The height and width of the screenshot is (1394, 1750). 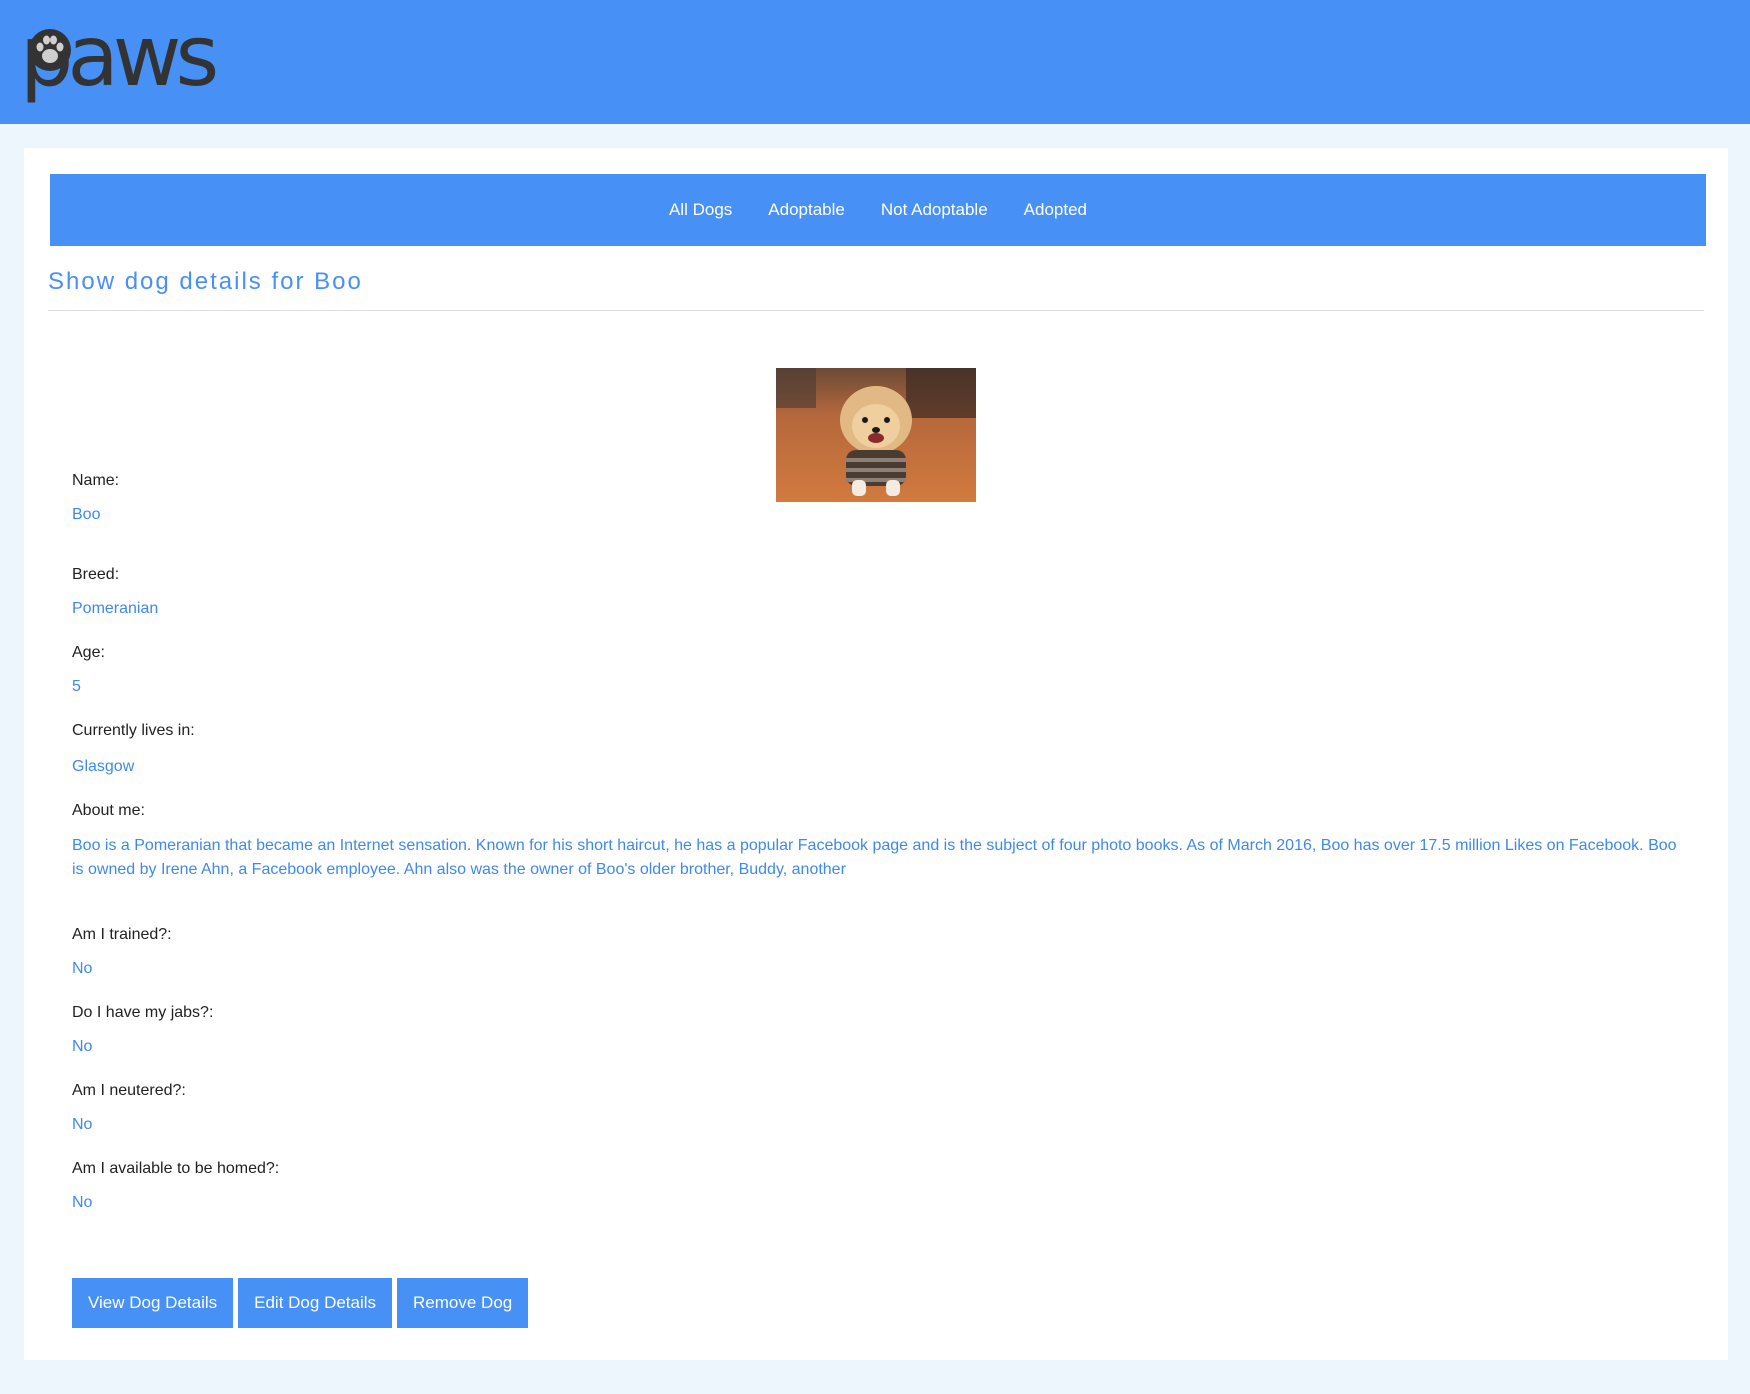 I want to click on page-title: Show dog details for Boo, so click(x=205, y=281).